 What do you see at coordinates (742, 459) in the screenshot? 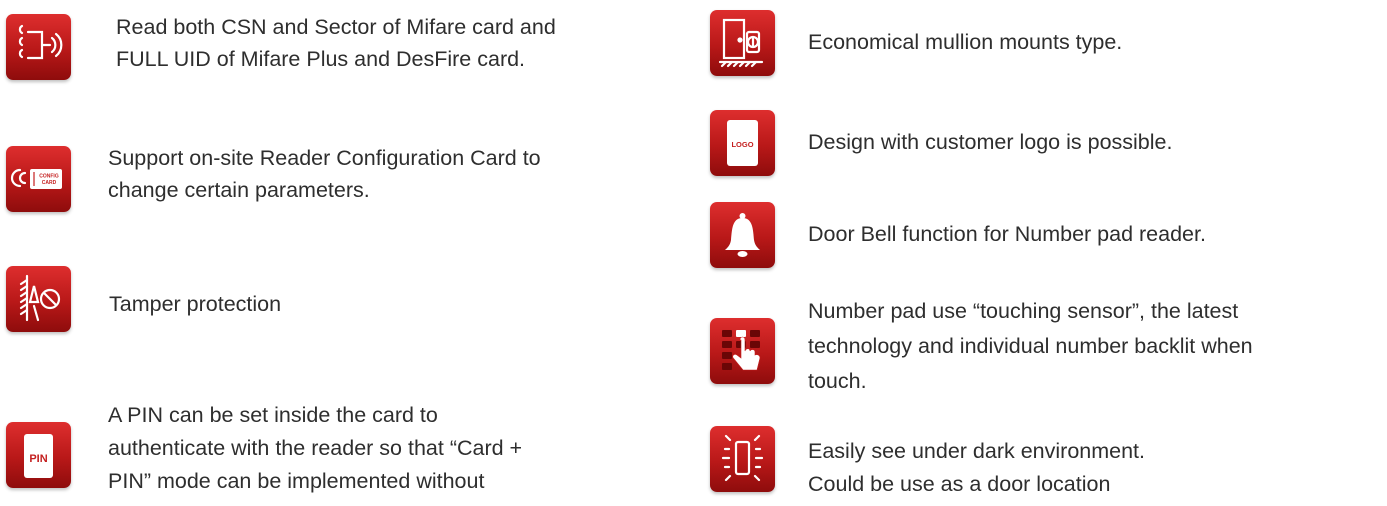
I see `backlight-icon` at bounding box center [742, 459].